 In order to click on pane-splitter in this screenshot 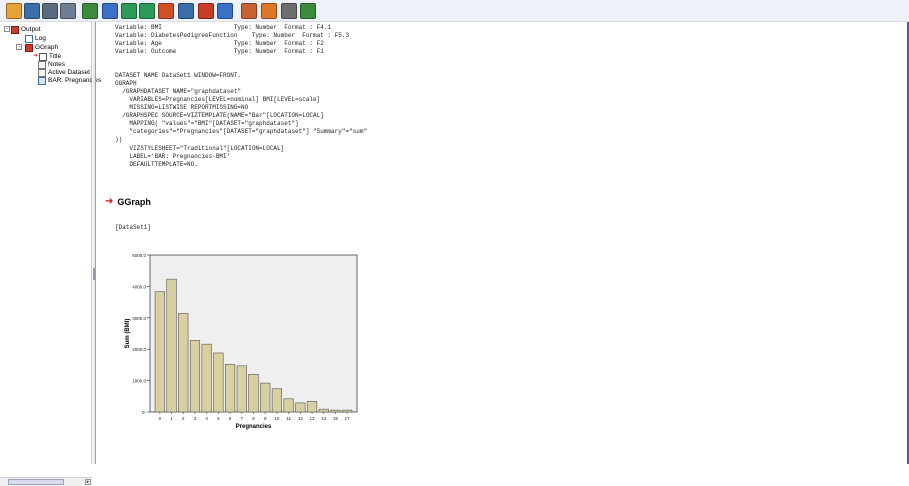, I will do `click(94, 243)`.